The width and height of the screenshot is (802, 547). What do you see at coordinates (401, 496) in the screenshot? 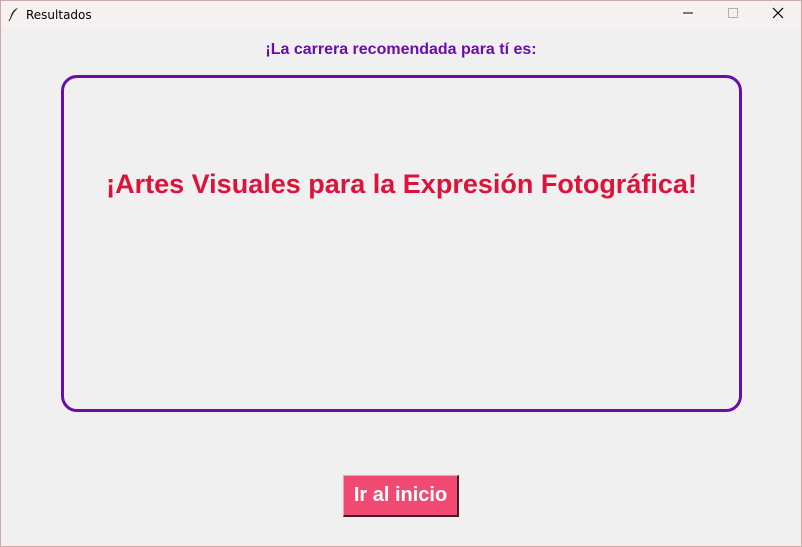
I see `go-home-button: Ir al inicio` at bounding box center [401, 496].